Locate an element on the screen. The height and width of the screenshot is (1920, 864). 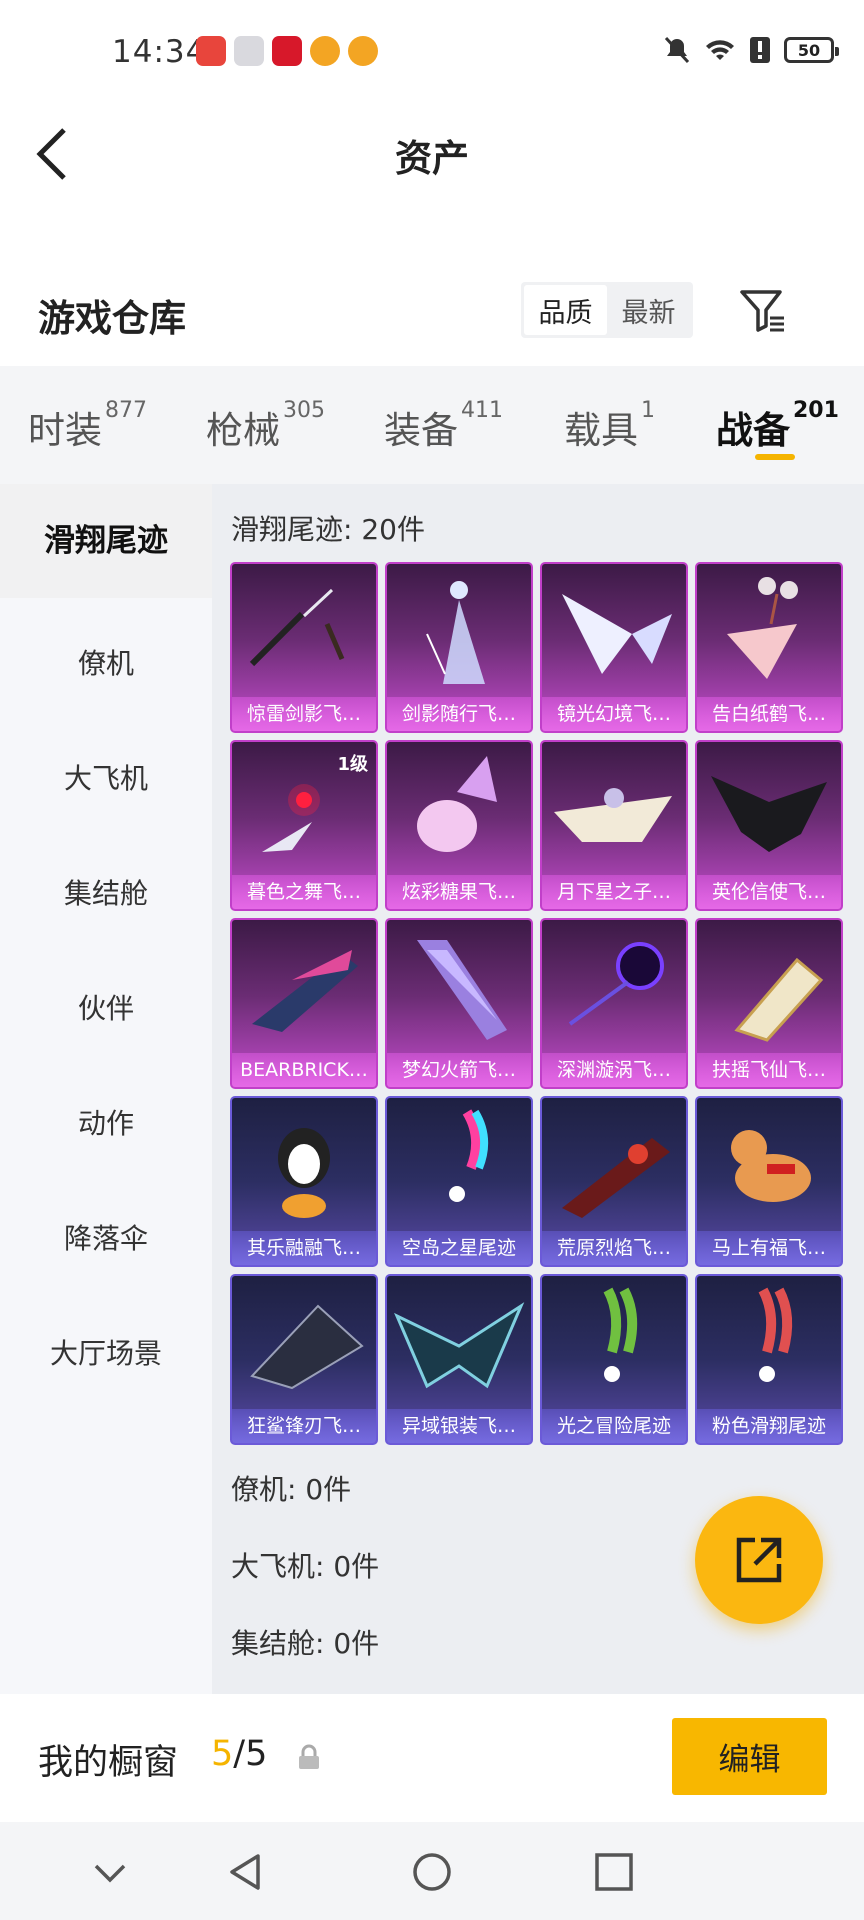
category-tabs: 时装 877 枪械 305 装备 411 载具 1 战备 201 is located at coordinates (432, 425).